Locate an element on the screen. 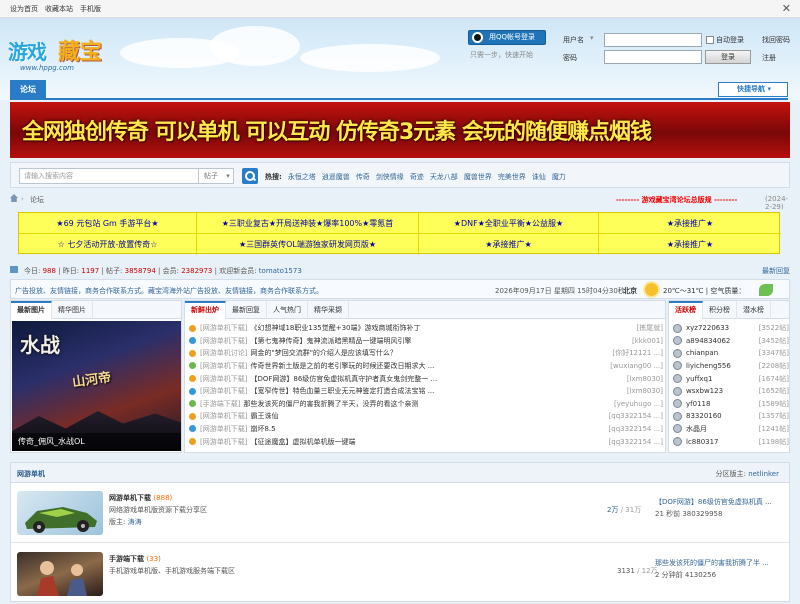 The width and height of the screenshot is (800, 604). post-author: [lxm8030] is located at coordinates (645, 391).